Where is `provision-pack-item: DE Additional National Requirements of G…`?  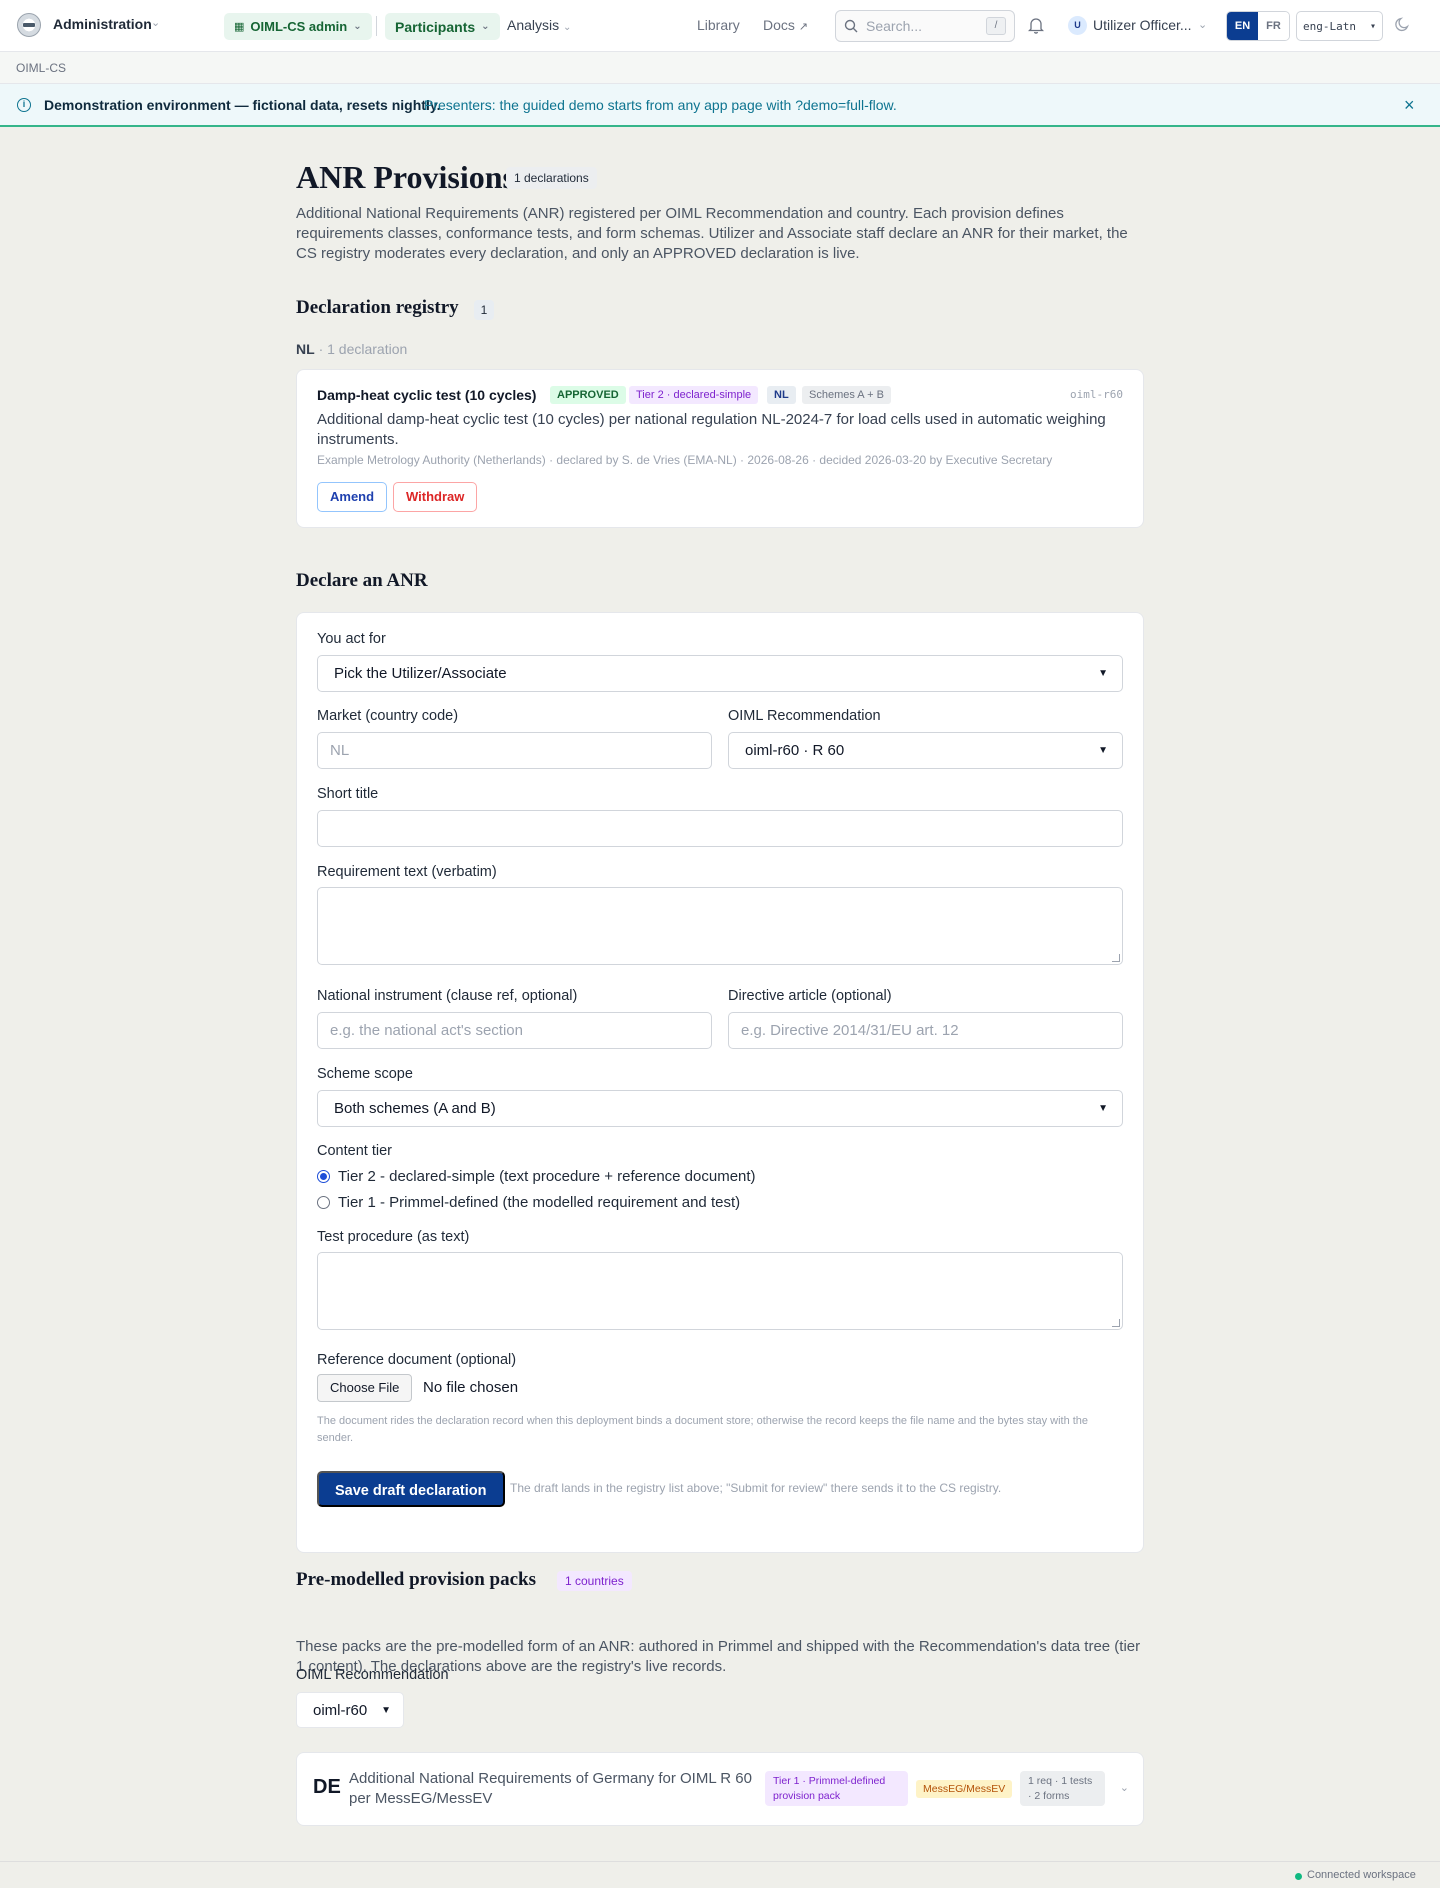 provision-pack-item: DE Additional National Requirements of G… is located at coordinates (720, 1789).